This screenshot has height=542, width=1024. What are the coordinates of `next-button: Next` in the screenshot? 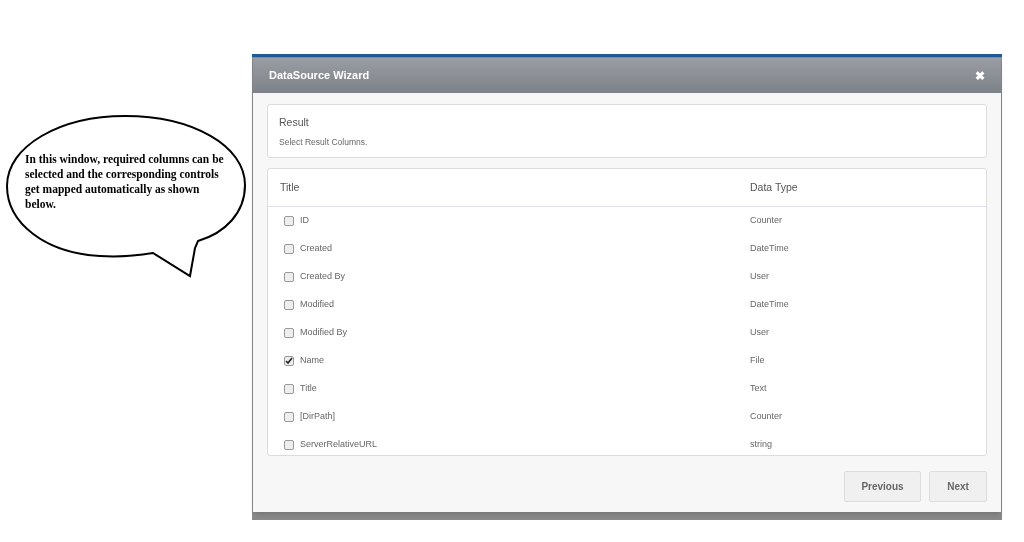 It's located at (958, 486).